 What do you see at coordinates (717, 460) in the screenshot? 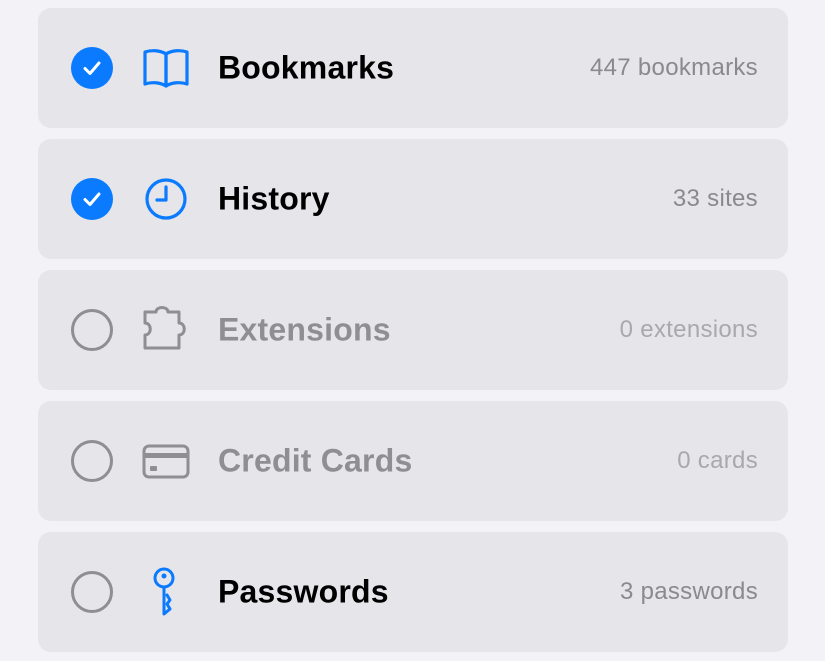
I see `row-count: 0 cards` at bounding box center [717, 460].